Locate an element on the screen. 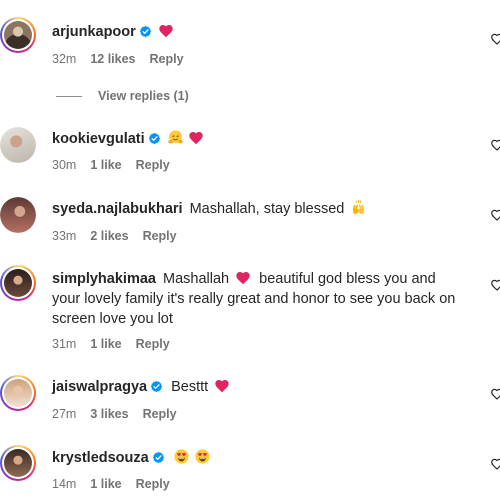  comment-username: simplyhakimaa is located at coordinates (104, 279).